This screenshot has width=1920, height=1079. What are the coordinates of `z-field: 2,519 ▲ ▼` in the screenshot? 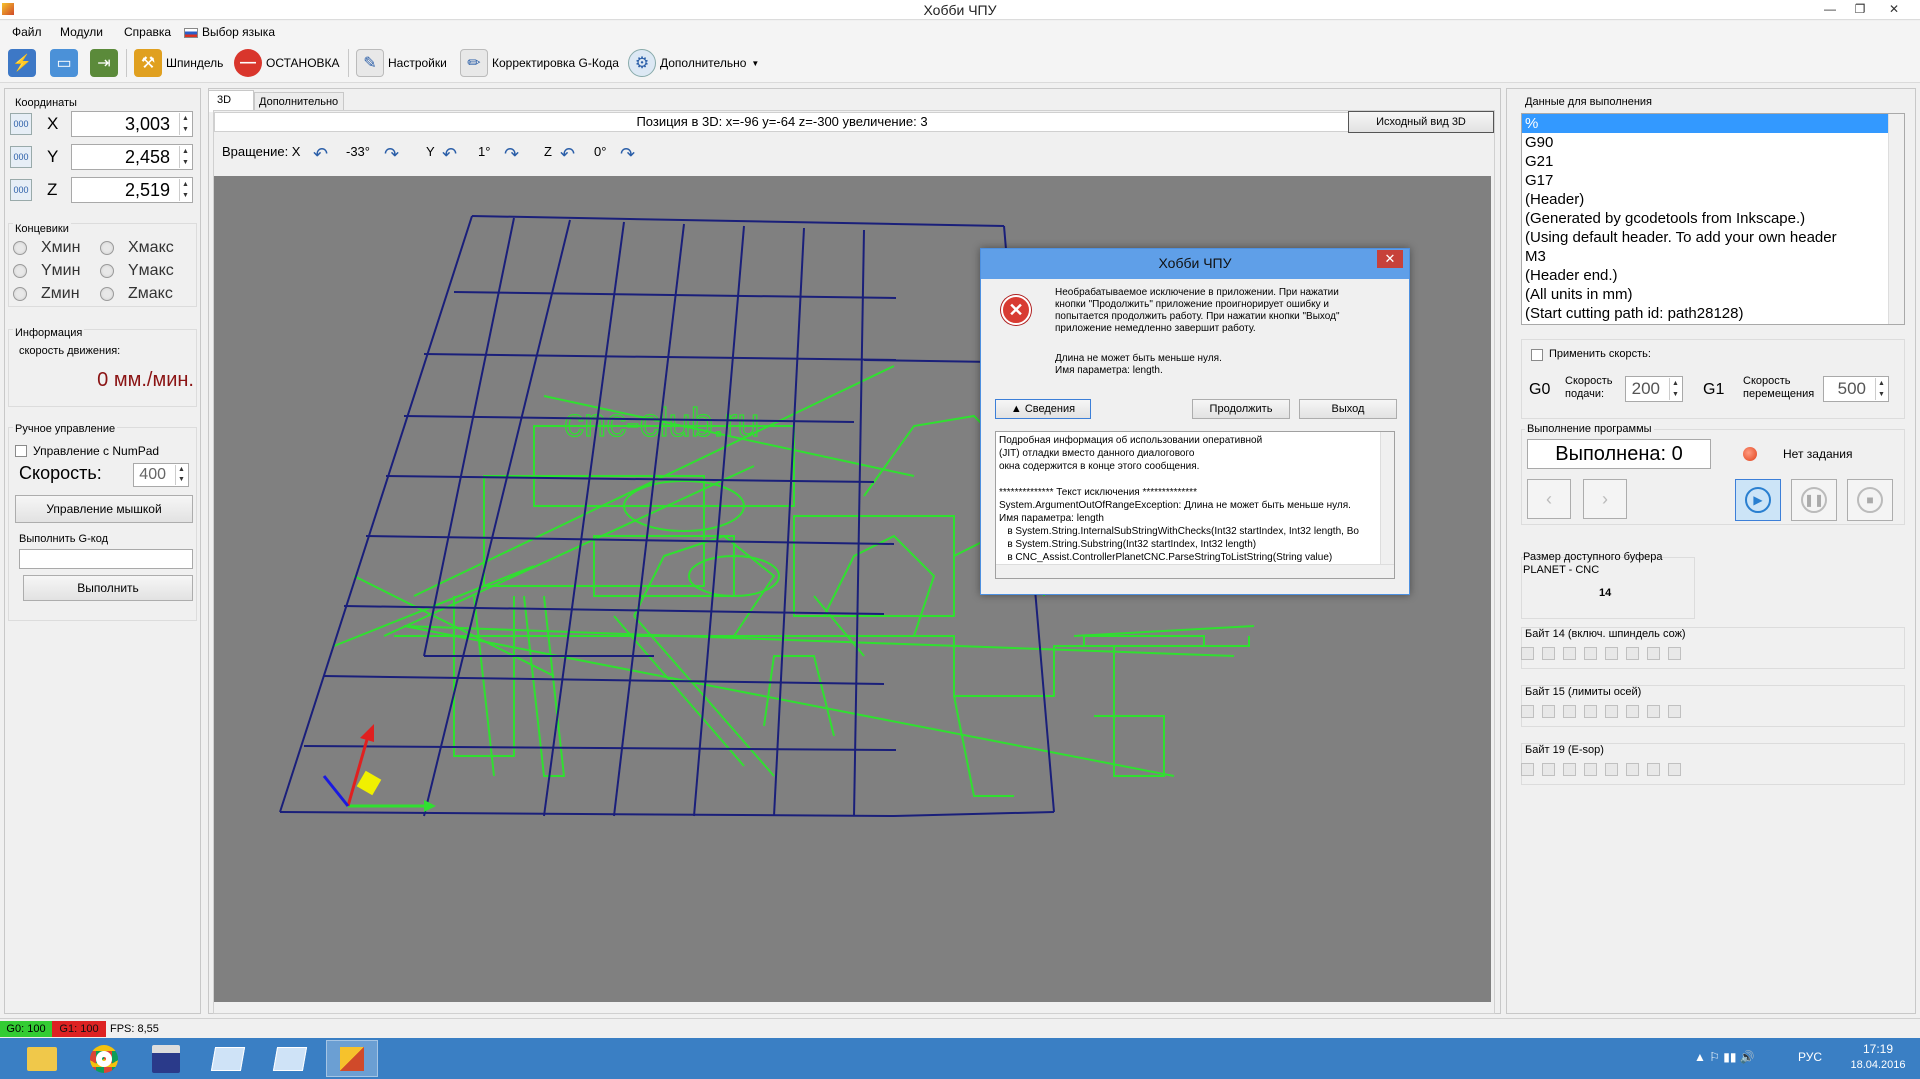 It's located at (132, 190).